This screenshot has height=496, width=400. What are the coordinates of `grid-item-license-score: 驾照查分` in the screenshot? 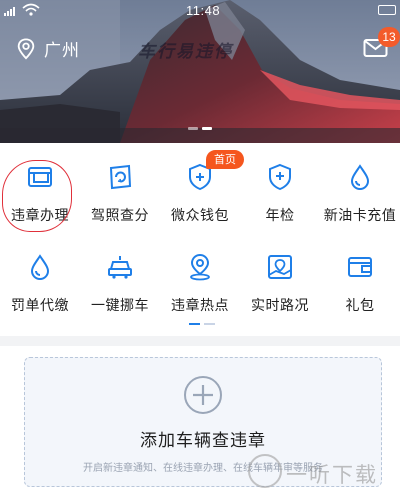 It's located at (120, 183).